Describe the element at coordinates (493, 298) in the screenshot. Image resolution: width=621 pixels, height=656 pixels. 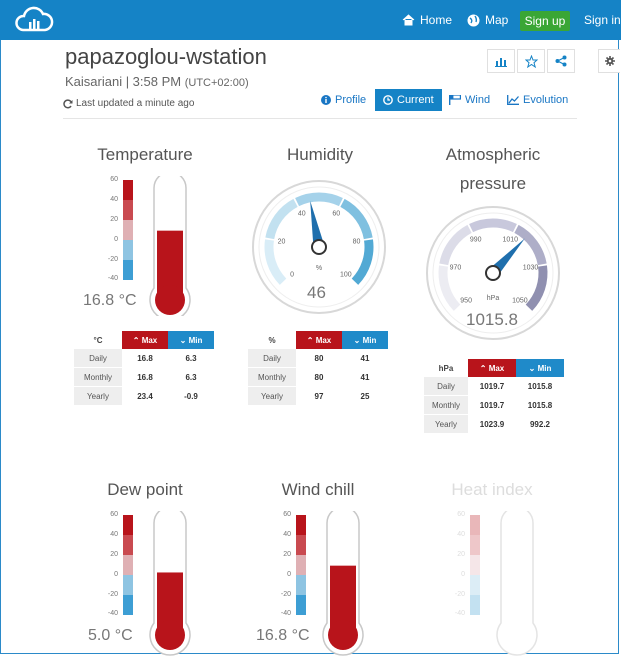
I see `gauge-unit: hPa` at that location.